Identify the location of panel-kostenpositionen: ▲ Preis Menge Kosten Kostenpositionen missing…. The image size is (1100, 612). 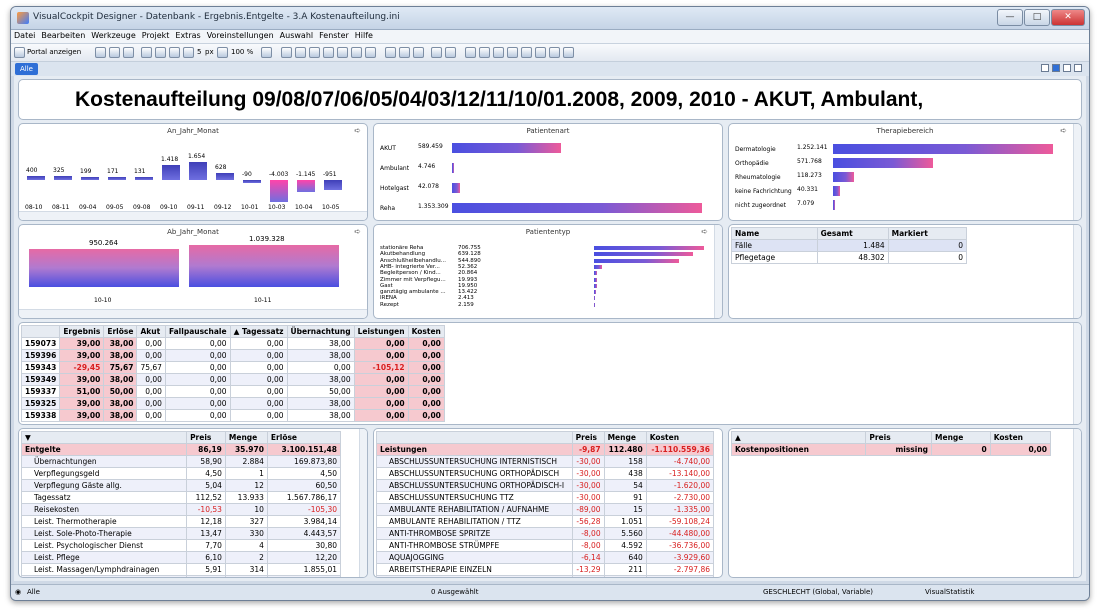
(905, 503).